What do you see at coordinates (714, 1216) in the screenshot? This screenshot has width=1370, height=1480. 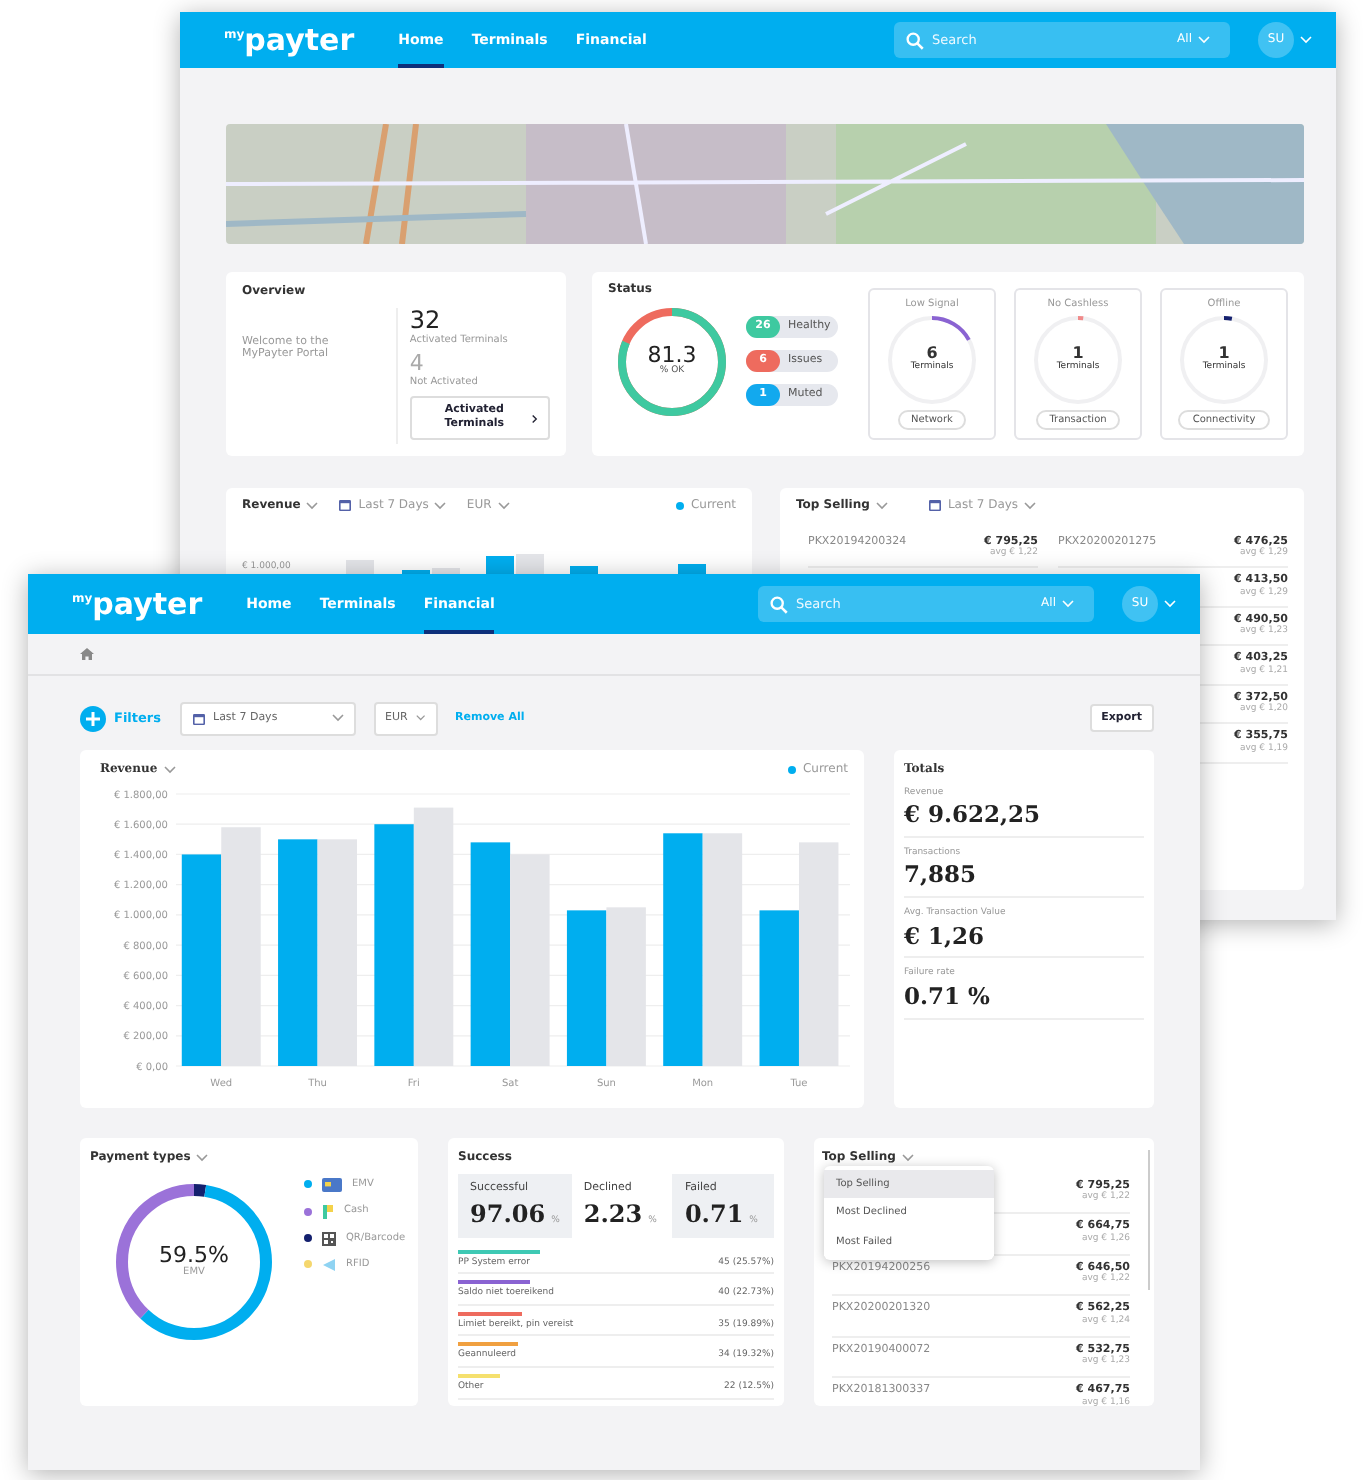 I see `stat-value: 0.71` at bounding box center [714, 1216].